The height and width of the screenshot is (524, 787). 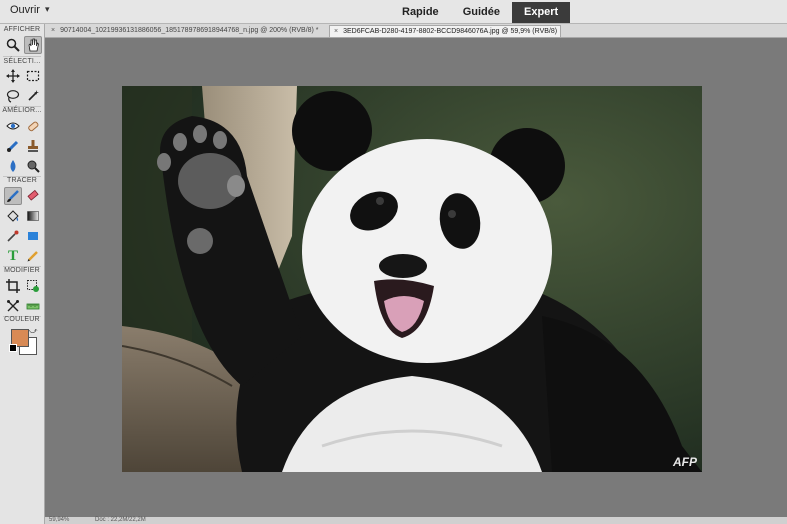 What do you see at coordinates (33, 76) in the screenshot?
I see `marquee-tool-icon` at bounding box center [33, 76].